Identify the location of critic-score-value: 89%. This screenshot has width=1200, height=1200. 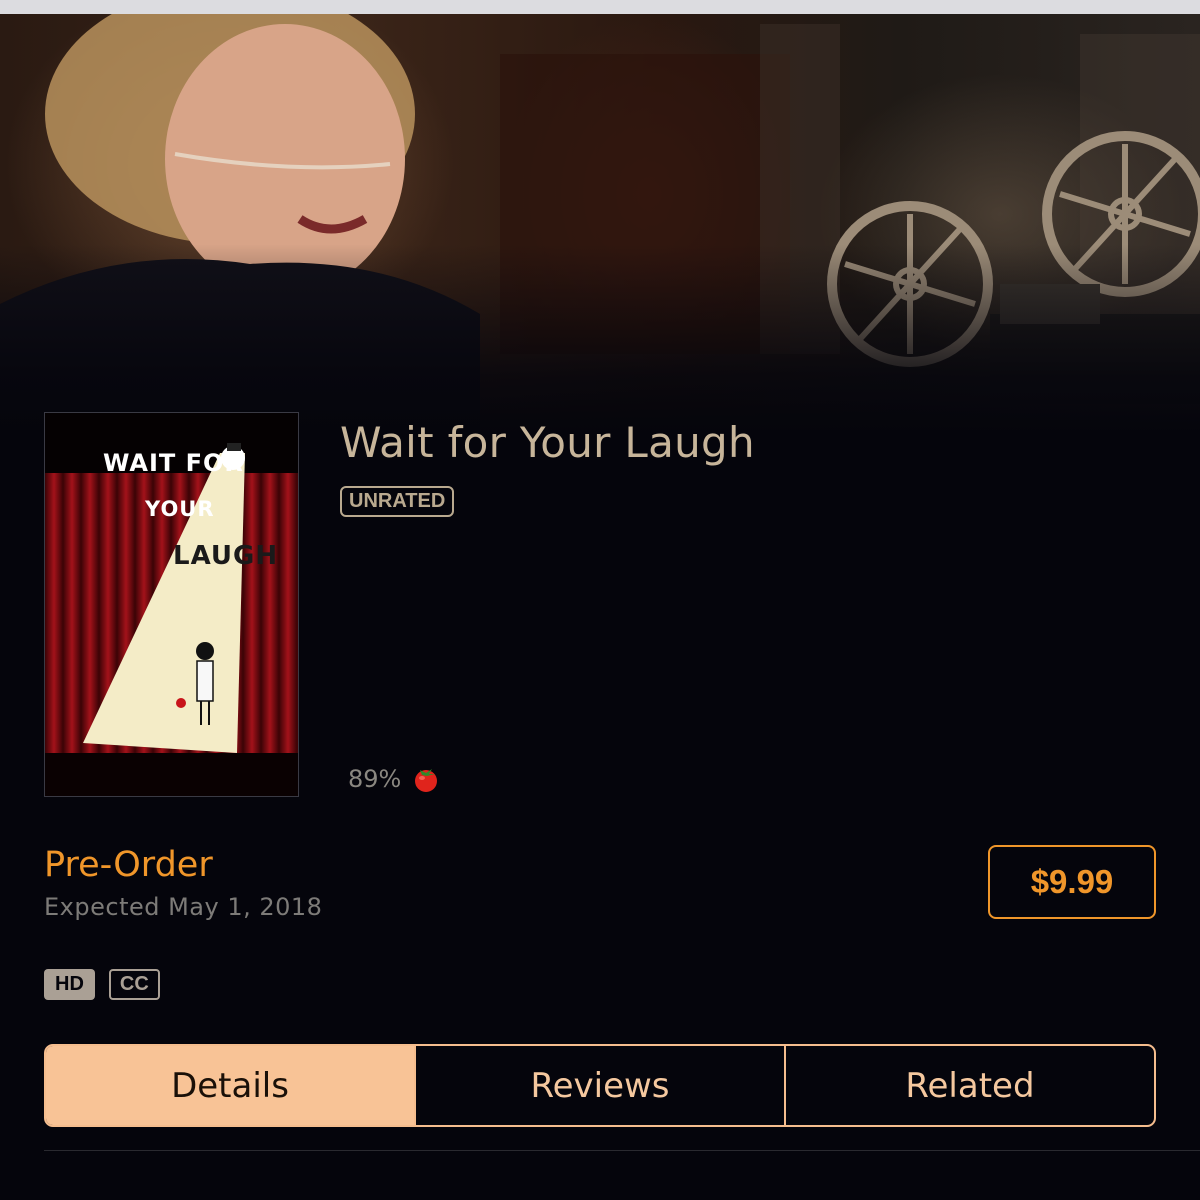
(375, 779).